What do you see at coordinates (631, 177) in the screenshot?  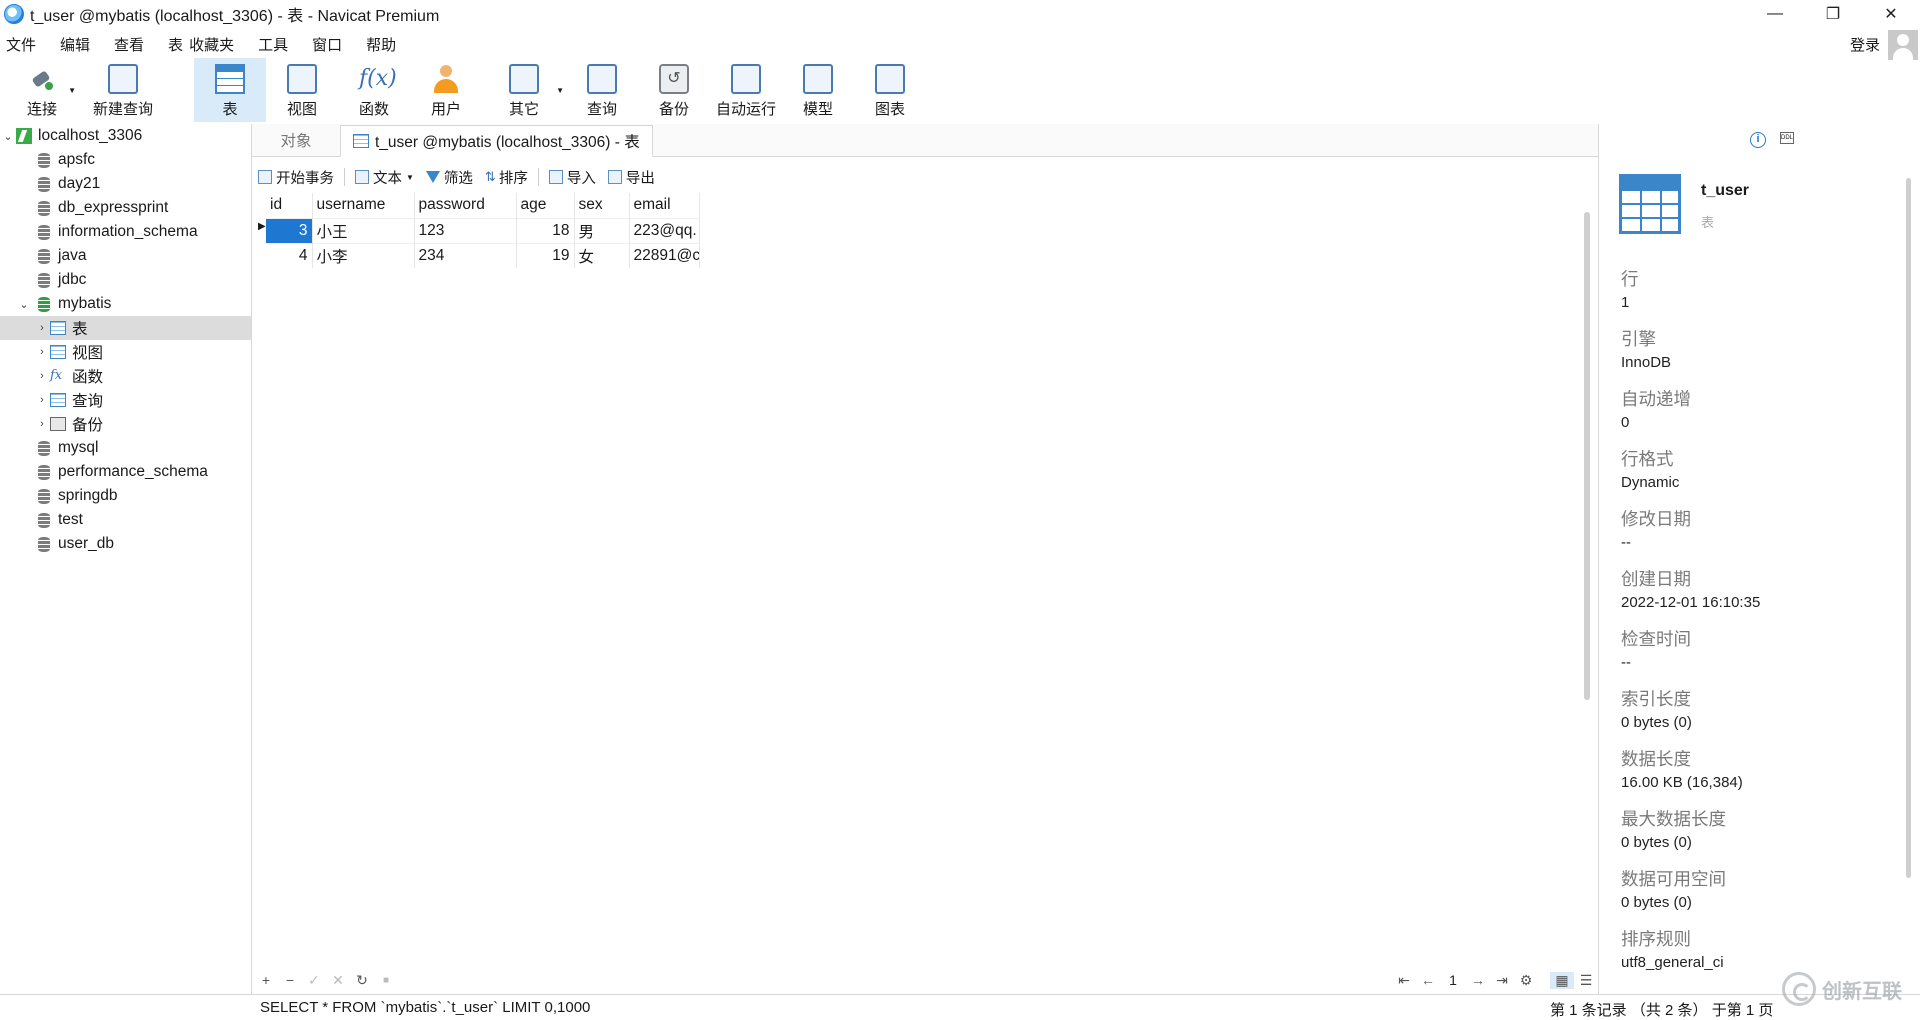 I see `export-button: 导出` at bounding box center [631, 177].